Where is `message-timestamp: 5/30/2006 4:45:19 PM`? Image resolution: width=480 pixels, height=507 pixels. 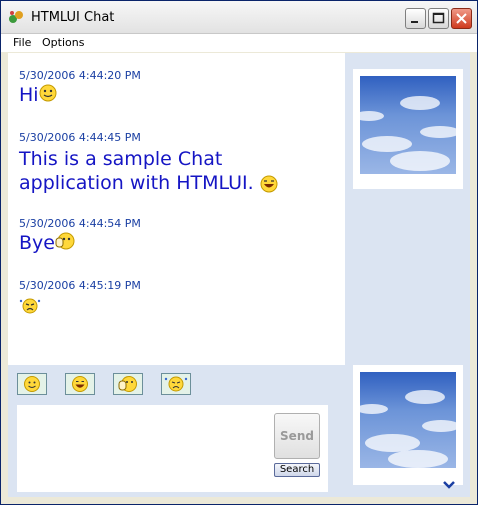
message-timestamp: 5/30/2006 4:45:19 PM is located at coordinates (80, 285).